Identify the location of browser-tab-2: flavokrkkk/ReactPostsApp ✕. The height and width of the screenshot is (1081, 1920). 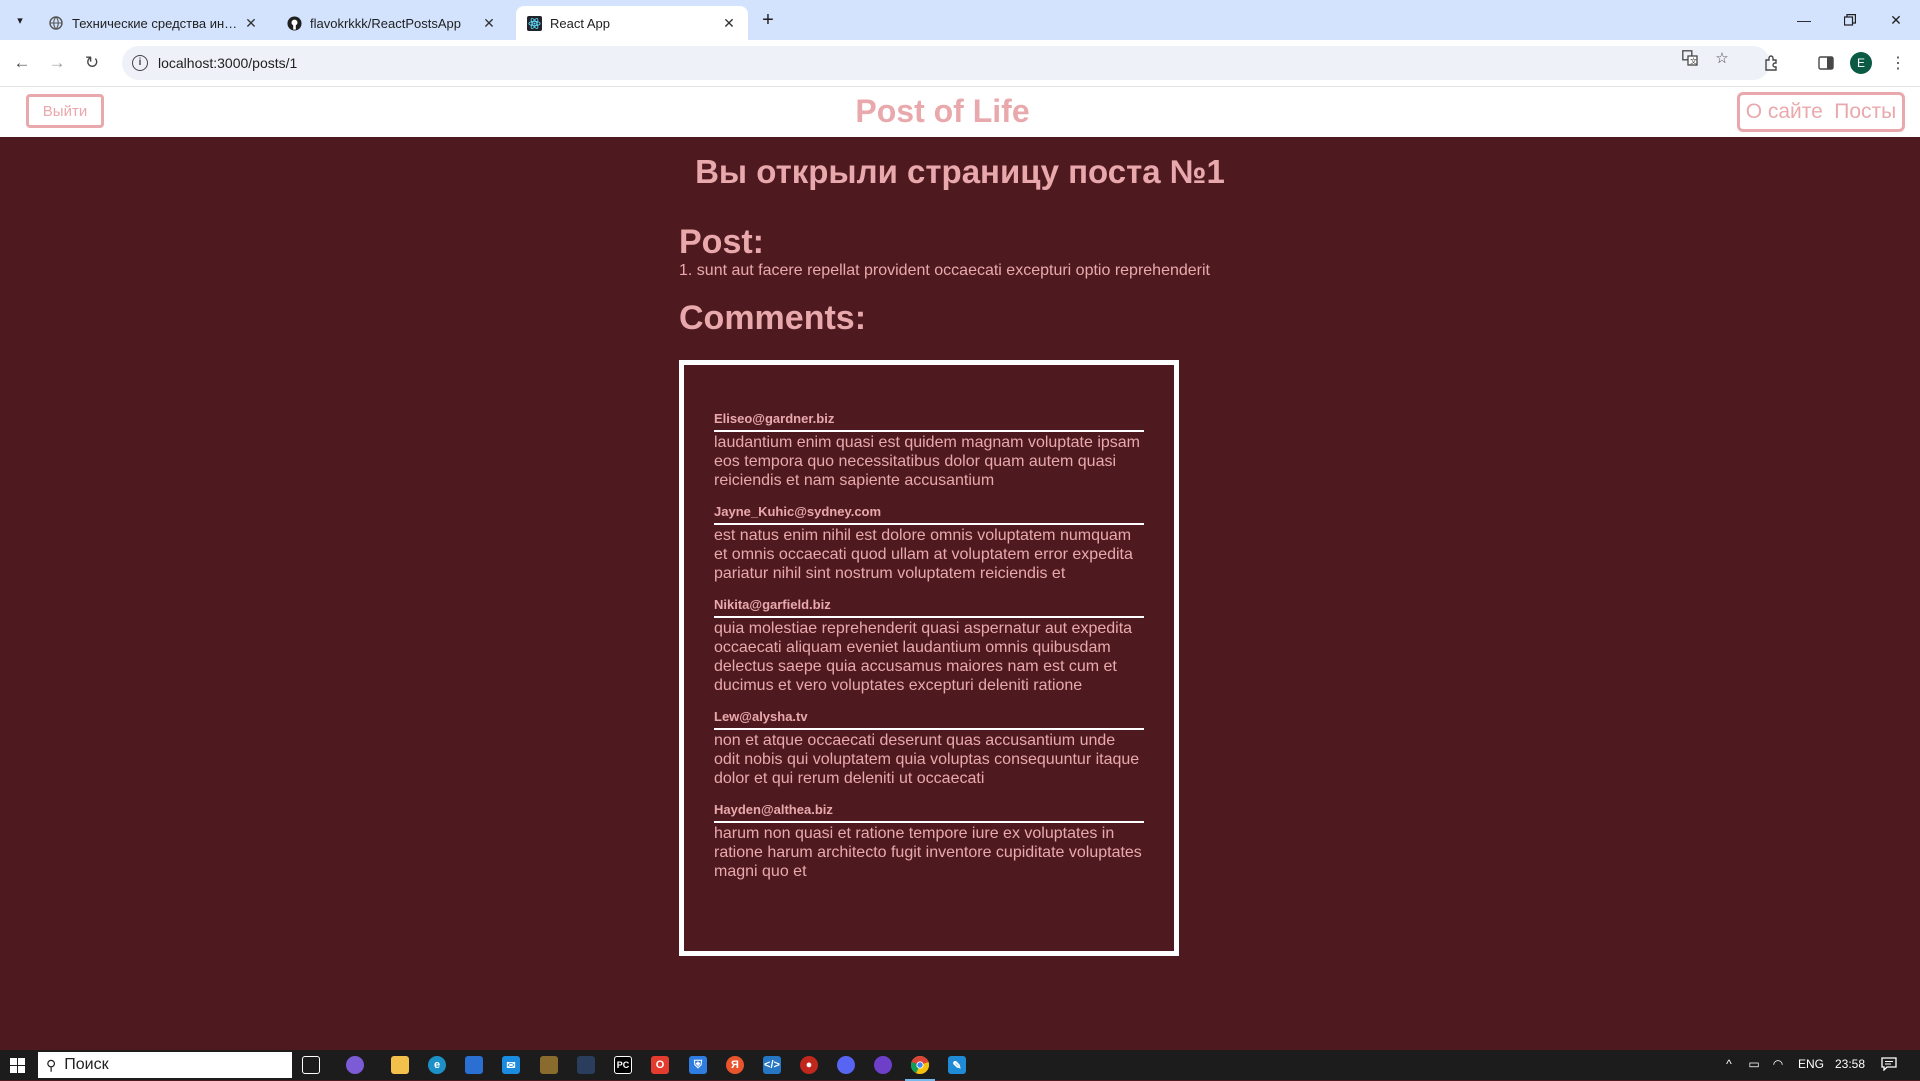
(392, 23).